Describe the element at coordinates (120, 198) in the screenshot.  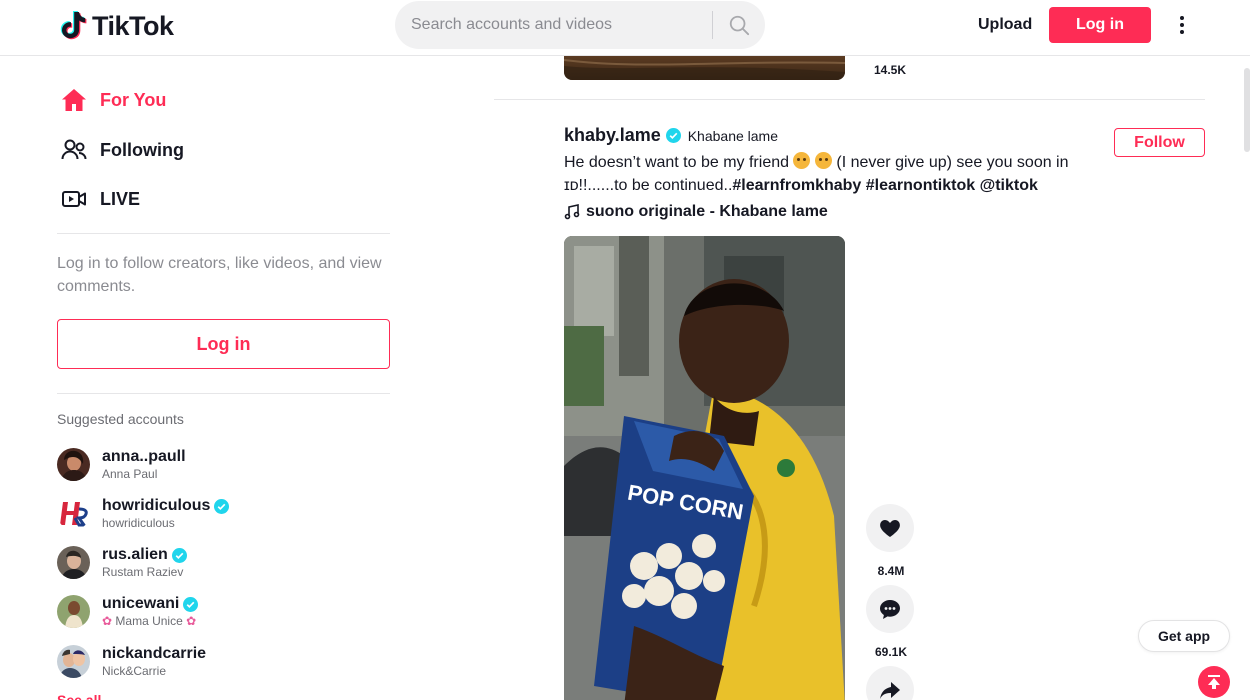
I see `sidebar-item-label: LIVE` at that location.